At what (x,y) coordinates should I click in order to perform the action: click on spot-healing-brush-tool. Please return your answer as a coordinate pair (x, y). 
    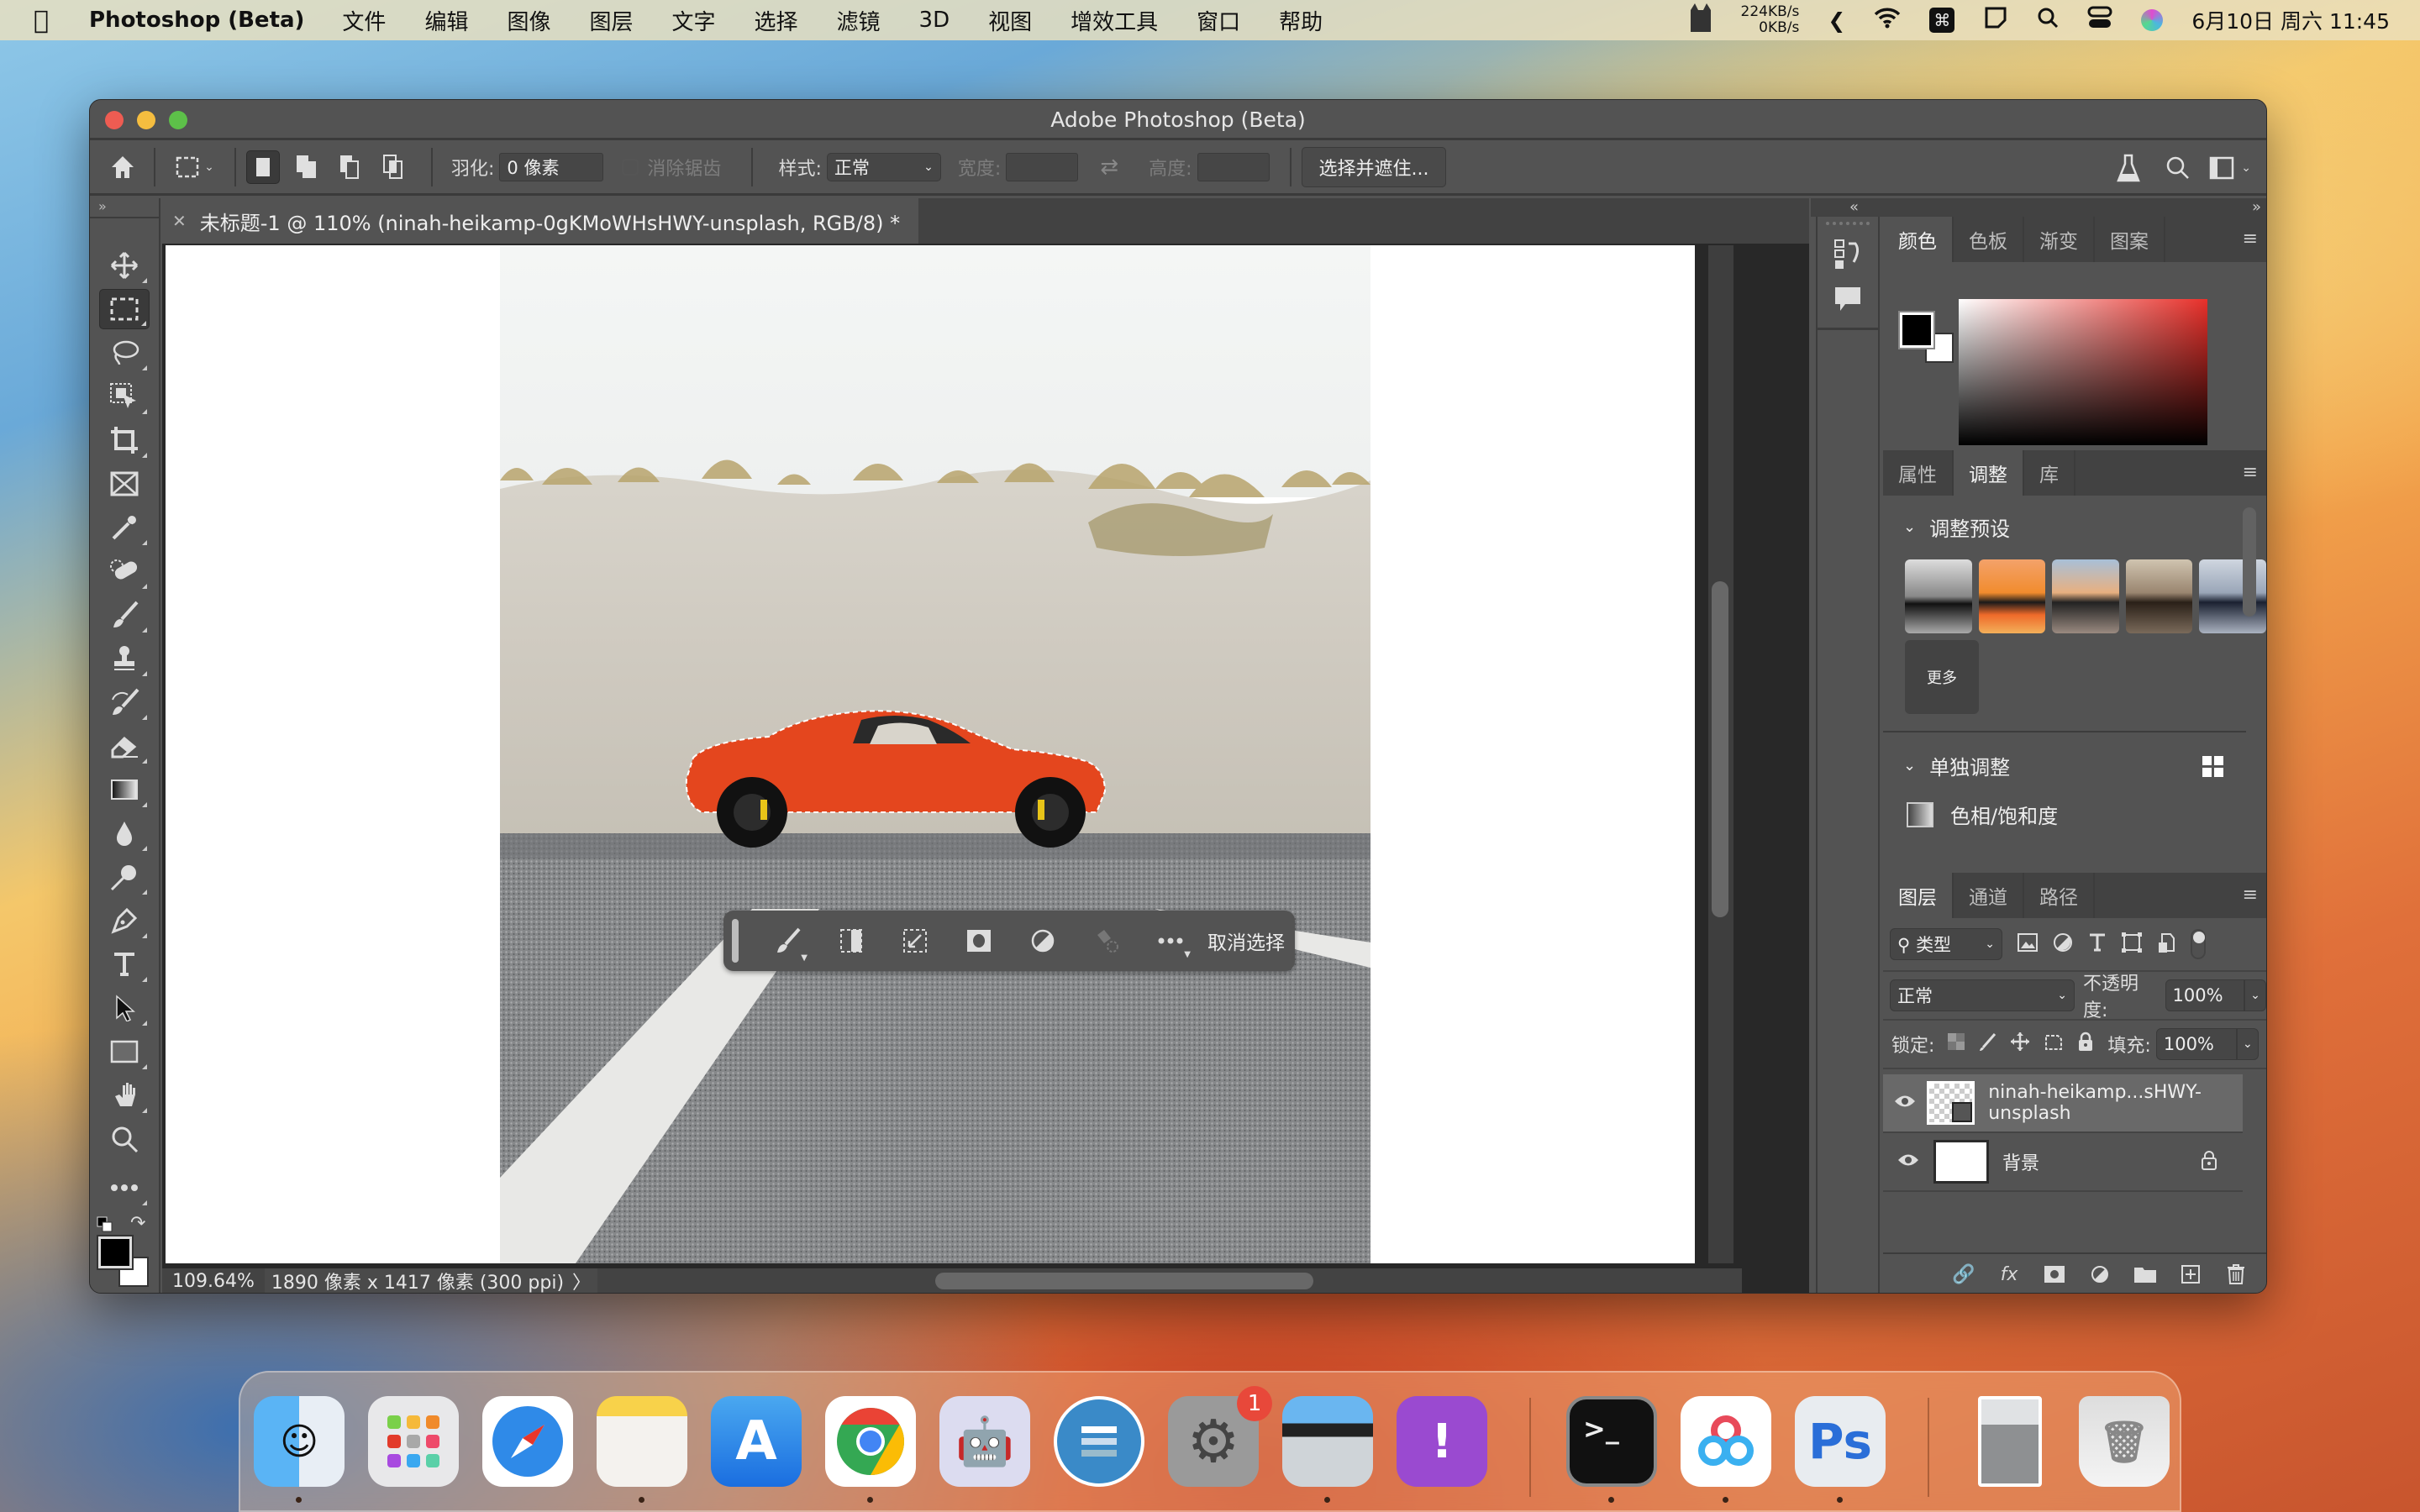
    Looking at the image, I should click on (124, 571).